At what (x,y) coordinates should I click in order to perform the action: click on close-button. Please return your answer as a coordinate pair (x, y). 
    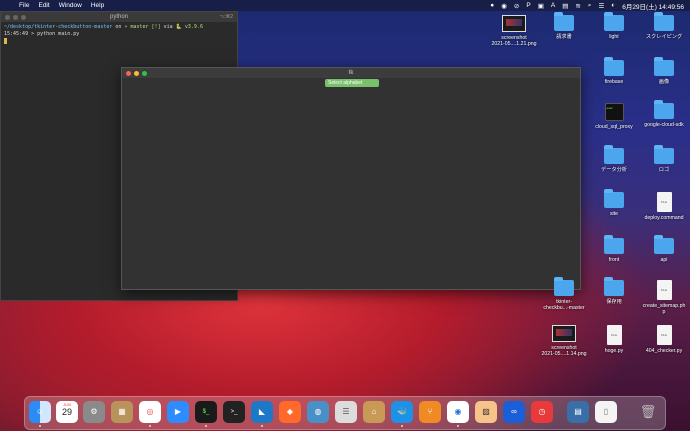
    Looking at the image, I should click on (7, 17).